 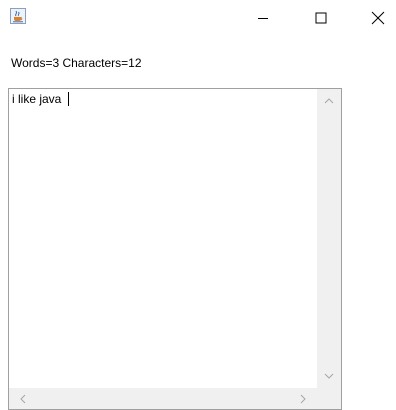 I want to click on horizontal-scrollbar, so click(x=163, y=398).